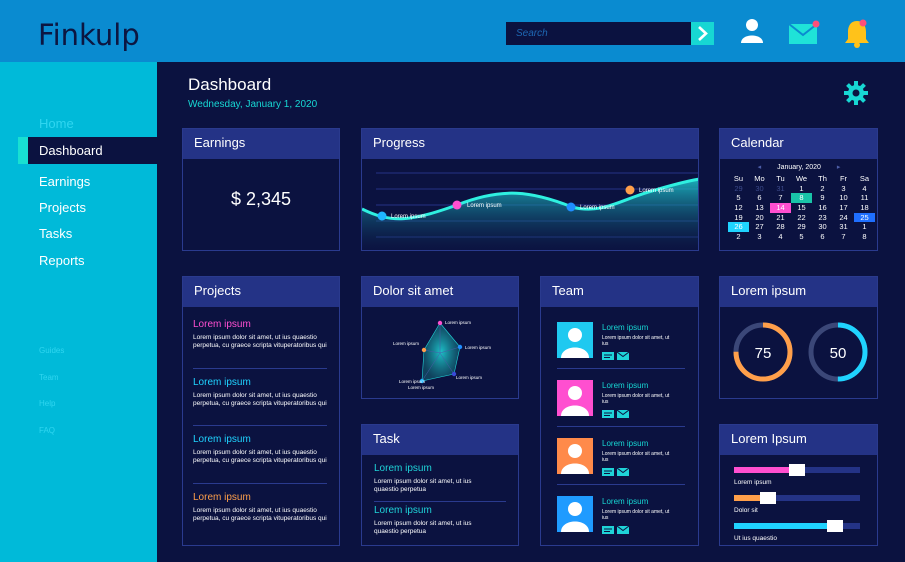 This screenshot has width=905, height=562. I want to click on sidebar-item-dashboard: Dashboard, so click(71, 150).